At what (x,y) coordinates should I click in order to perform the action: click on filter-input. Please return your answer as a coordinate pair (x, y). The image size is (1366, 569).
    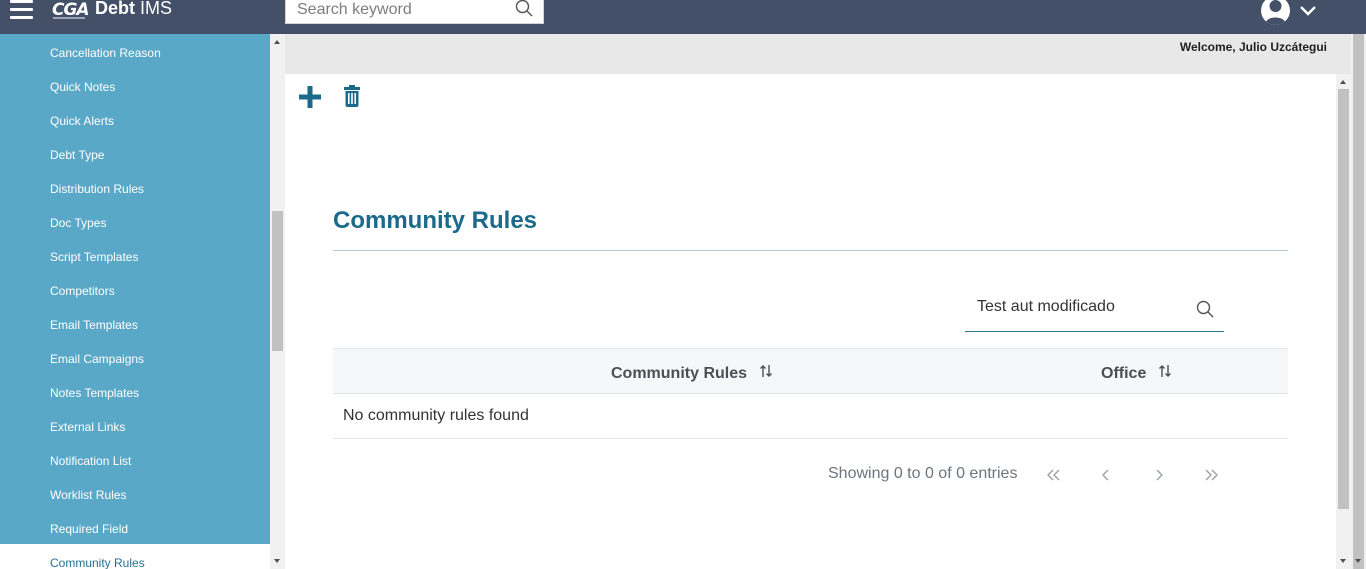
    Looking at the image, I should click on (1070, 307).